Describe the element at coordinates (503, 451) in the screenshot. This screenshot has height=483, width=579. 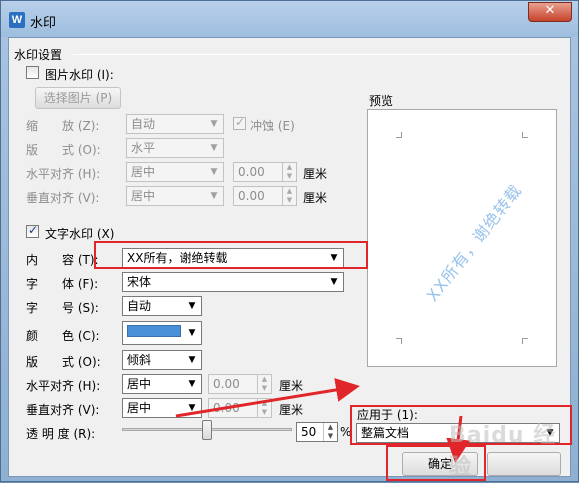
I see `baidu-watermark-logo: Baidu 经验` at that location.